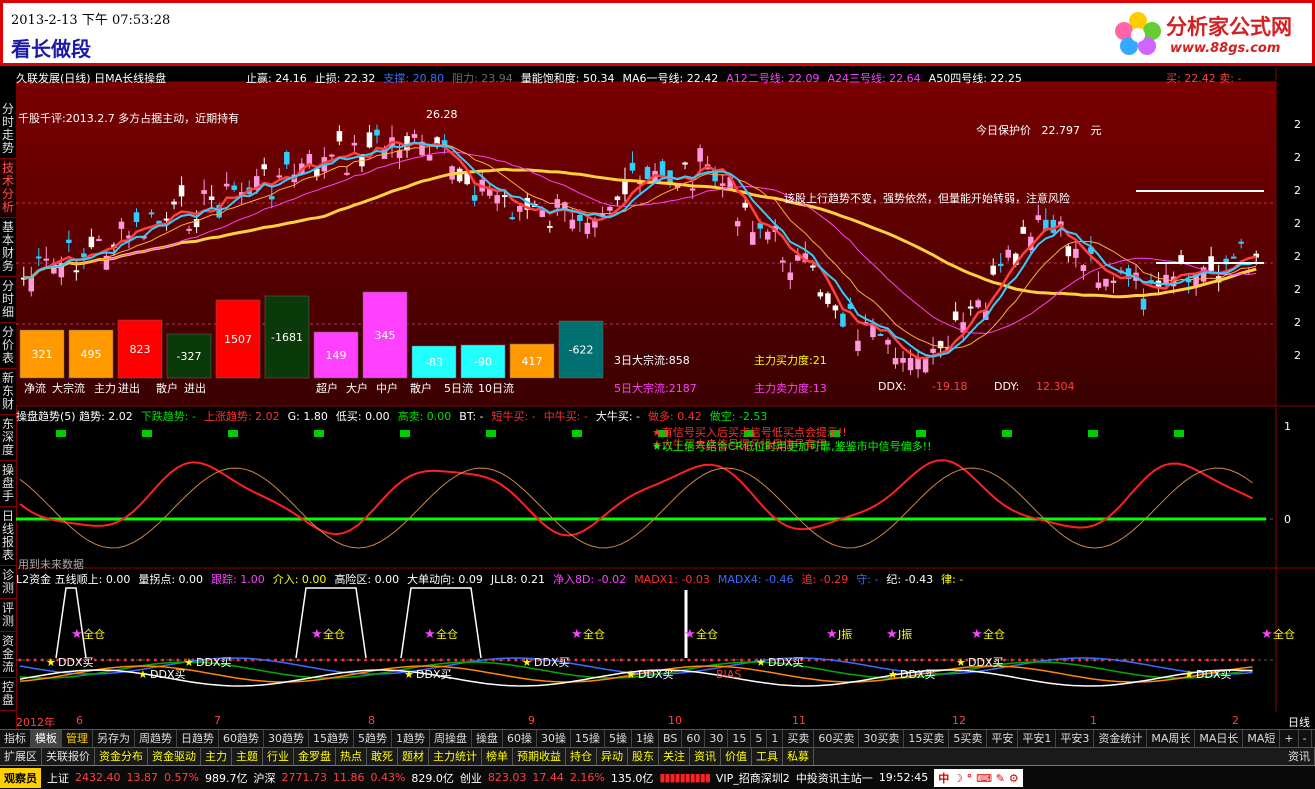 This screenshot has height=789, width=1315. What do you see at coordinates (315, 756) in the screenshot?
I see `func-button-7: 金罗盘` at bounding box center [315, 756].